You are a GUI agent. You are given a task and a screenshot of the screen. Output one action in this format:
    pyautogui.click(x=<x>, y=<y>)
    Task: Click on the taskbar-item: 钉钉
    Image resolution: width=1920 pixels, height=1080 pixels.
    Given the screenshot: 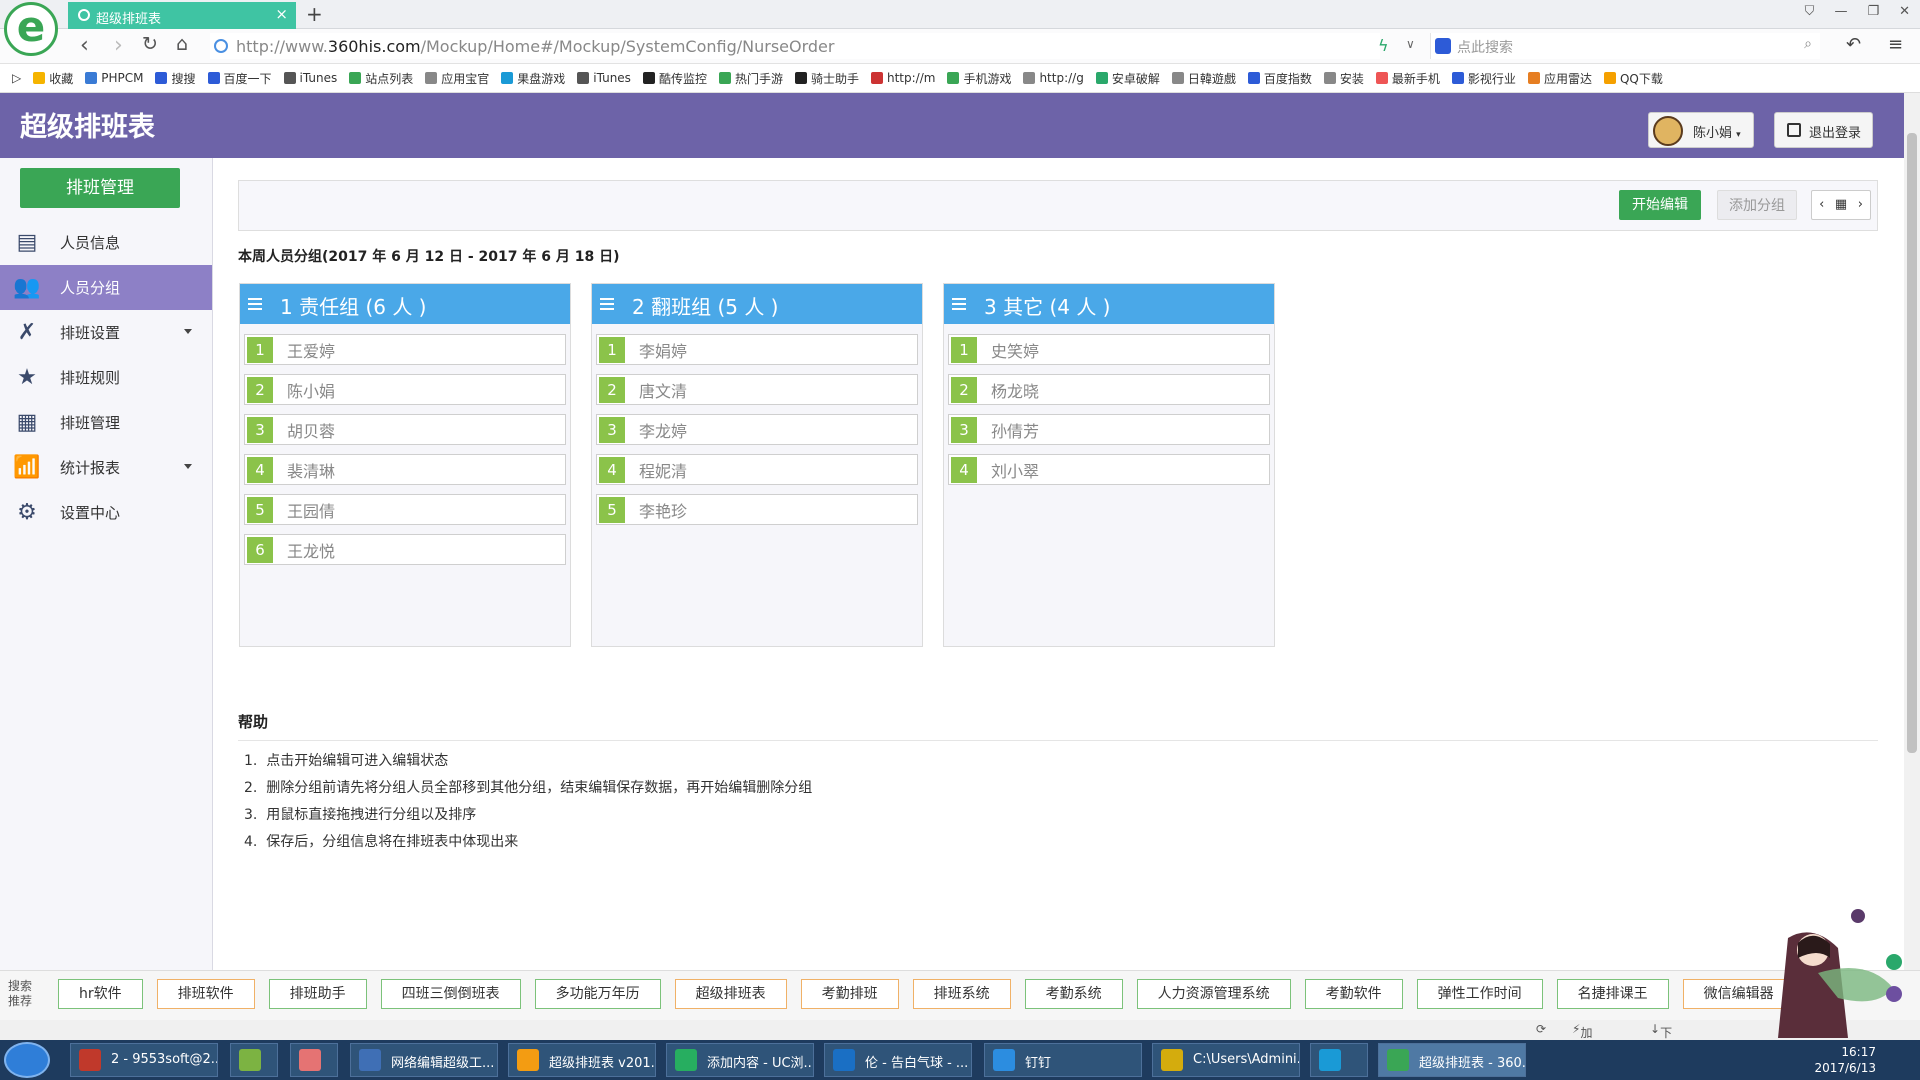 What is the action you would take?
    pyautogui.click(x=1063, y=1060)
    